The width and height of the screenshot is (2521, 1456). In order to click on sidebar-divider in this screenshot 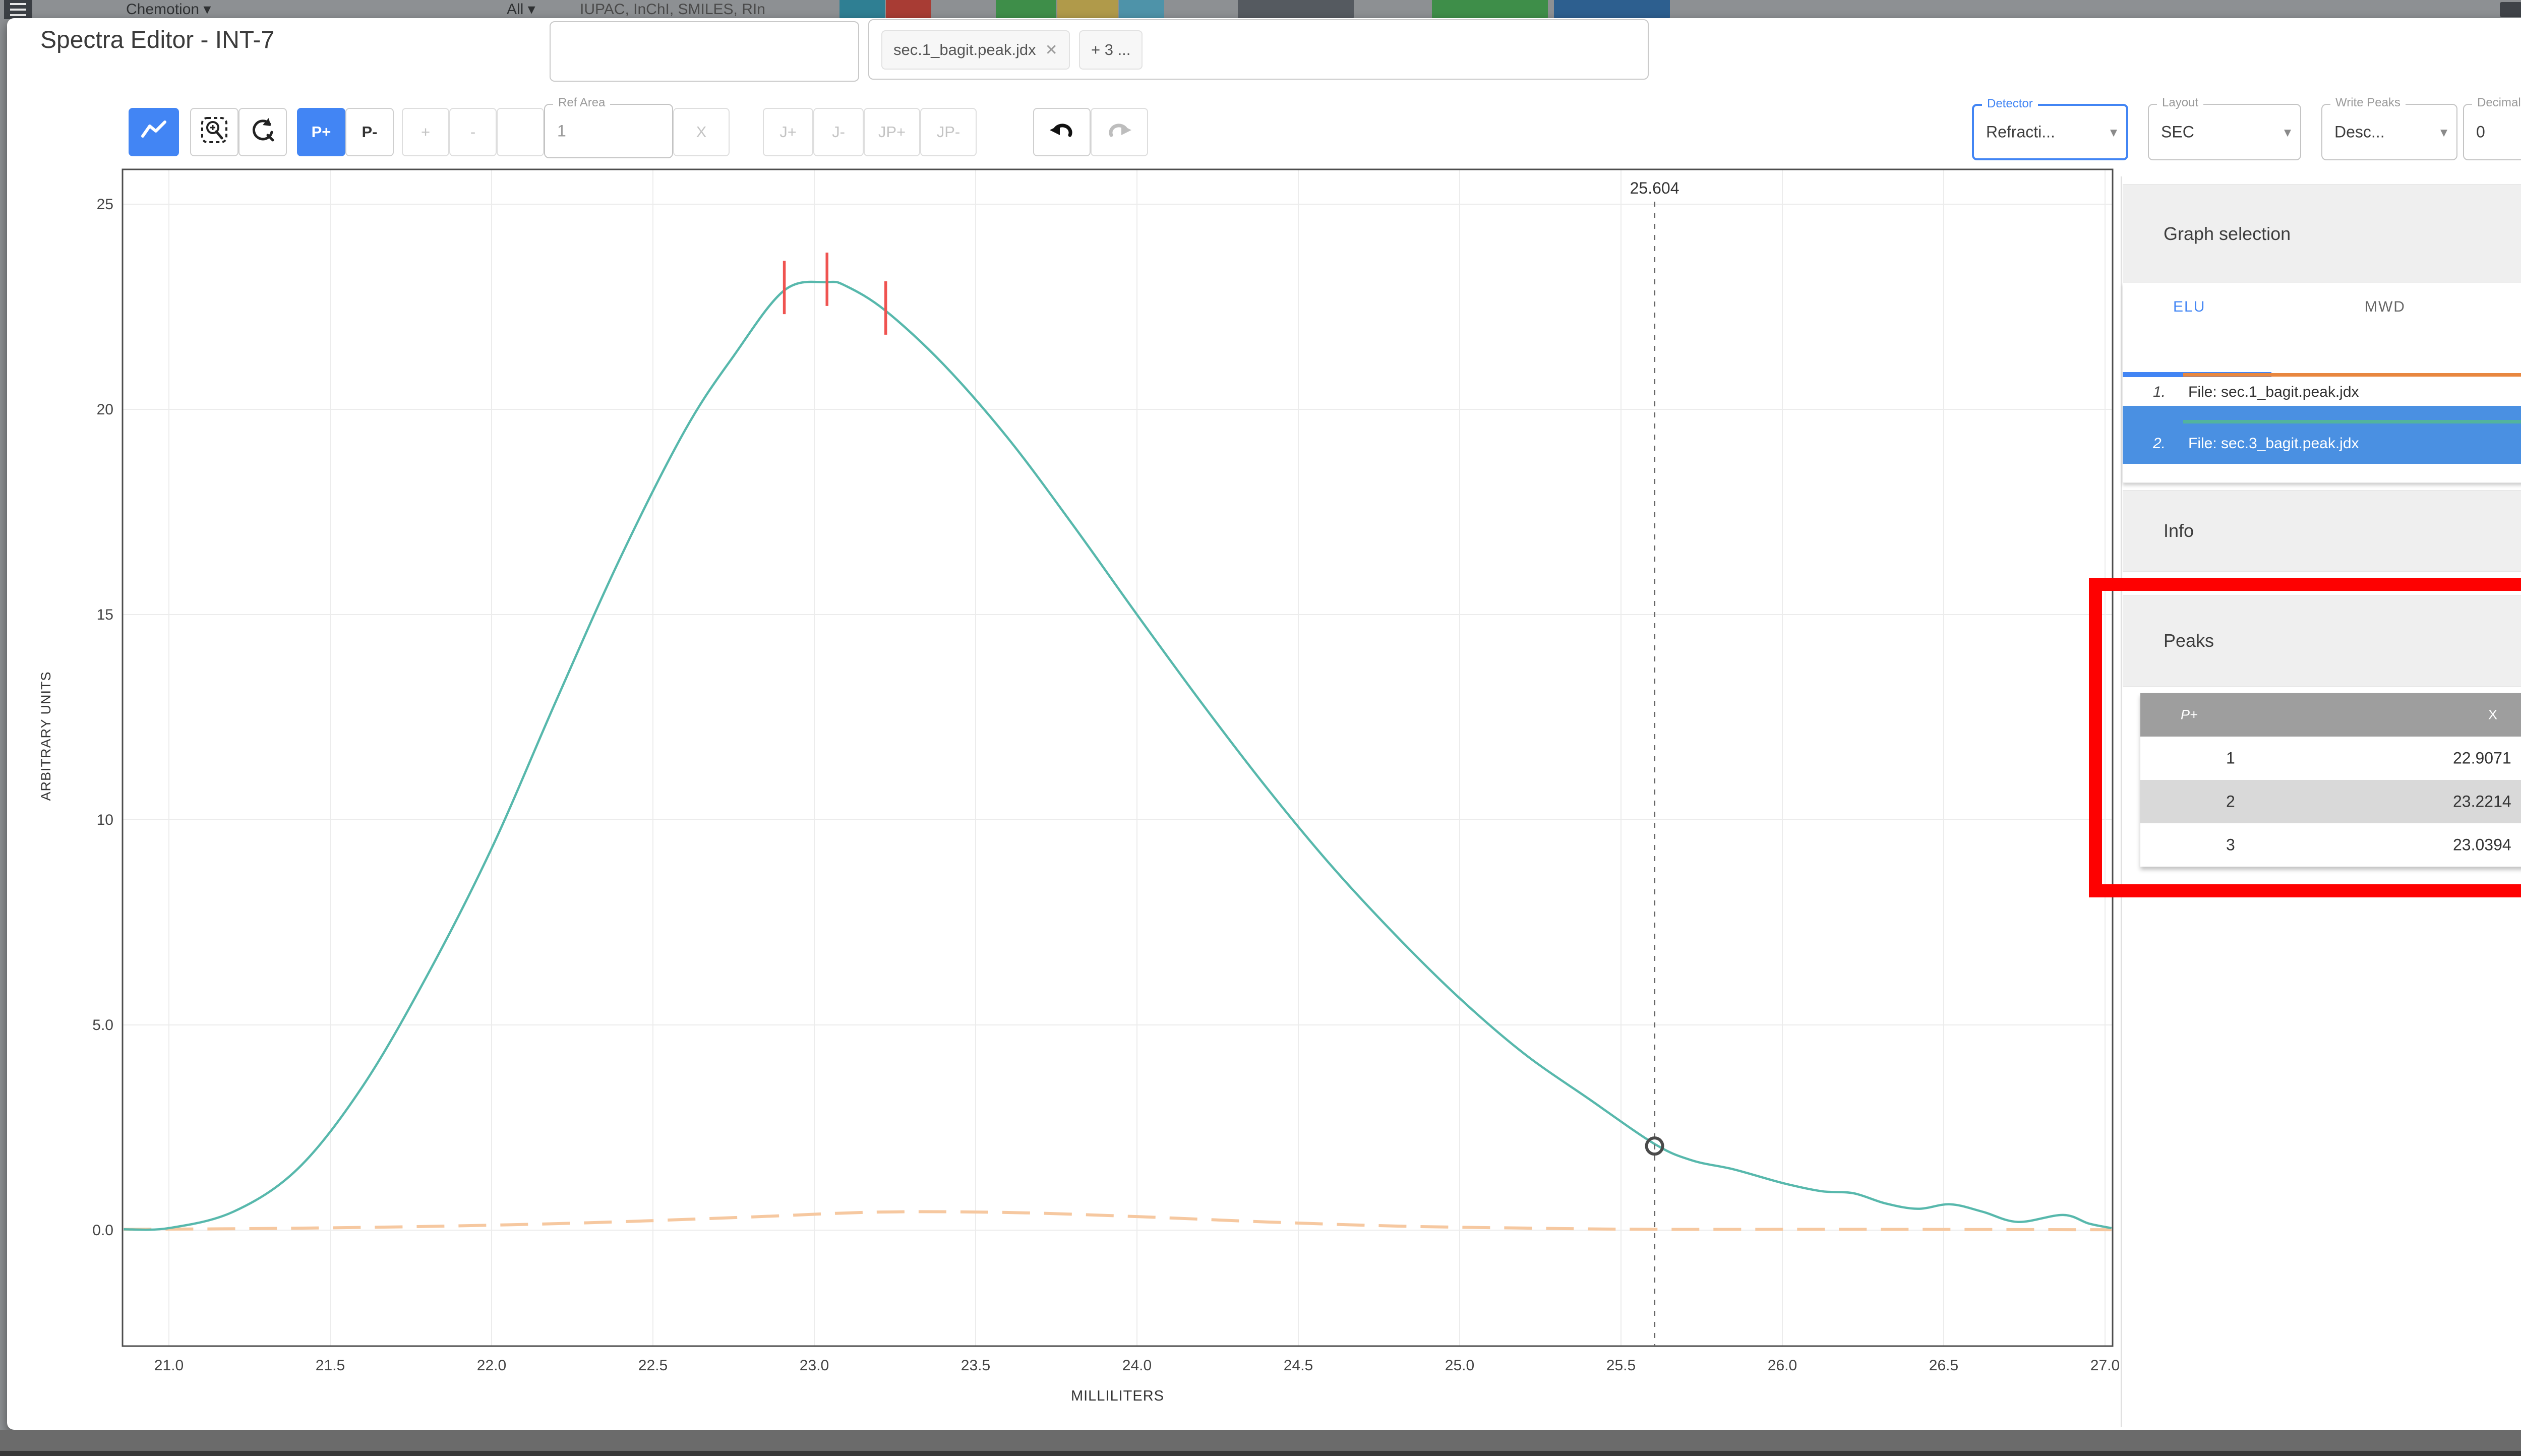, I will do `click(2121, 801)`.